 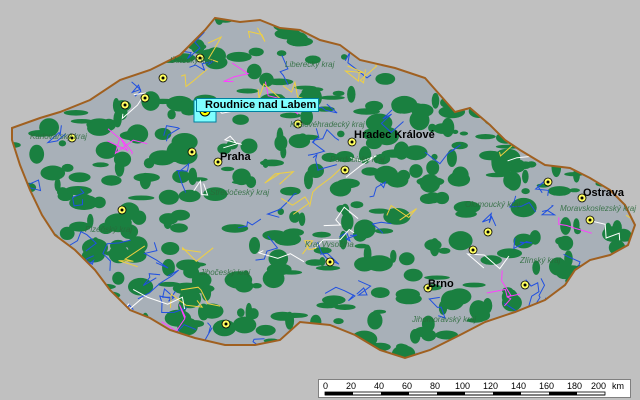 What do you see at coordinates (441, 284) in the screenshot?
I see `city-label-brno: Brno` at bounding box center [441, 284].